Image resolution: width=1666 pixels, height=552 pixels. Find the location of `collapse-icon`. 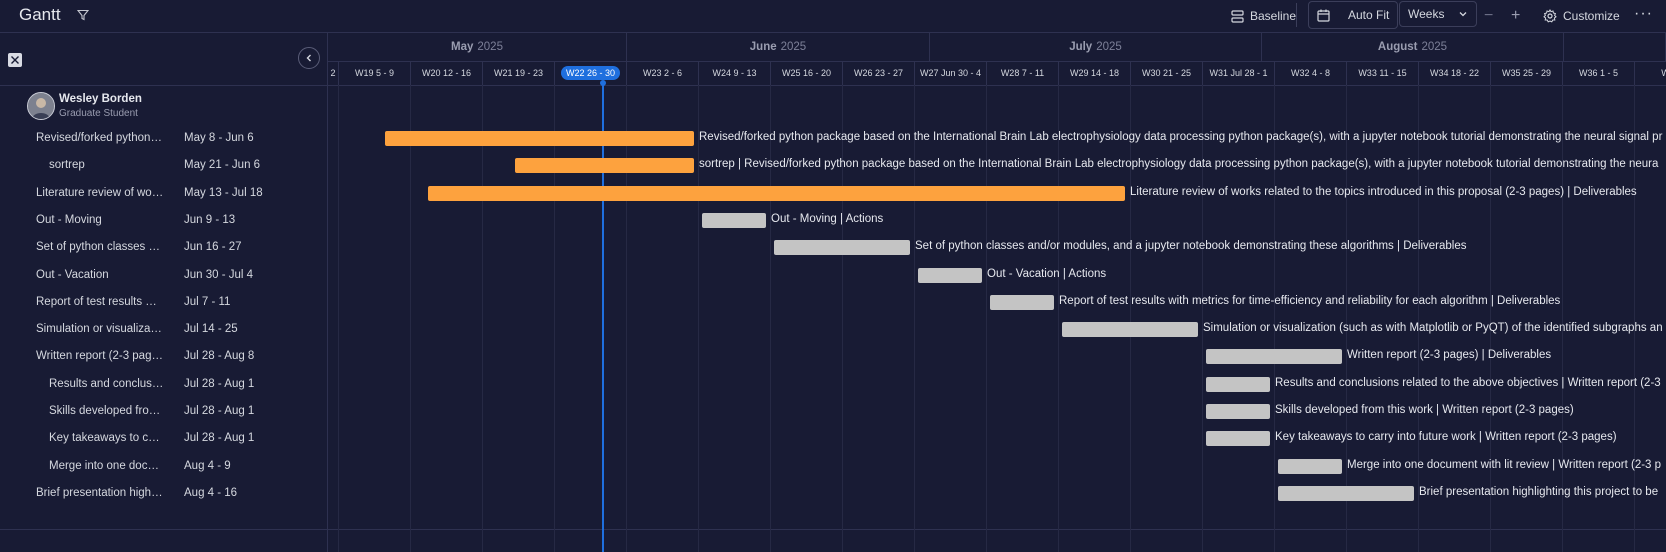

collapse-icon is located at coordinates (15, 60).